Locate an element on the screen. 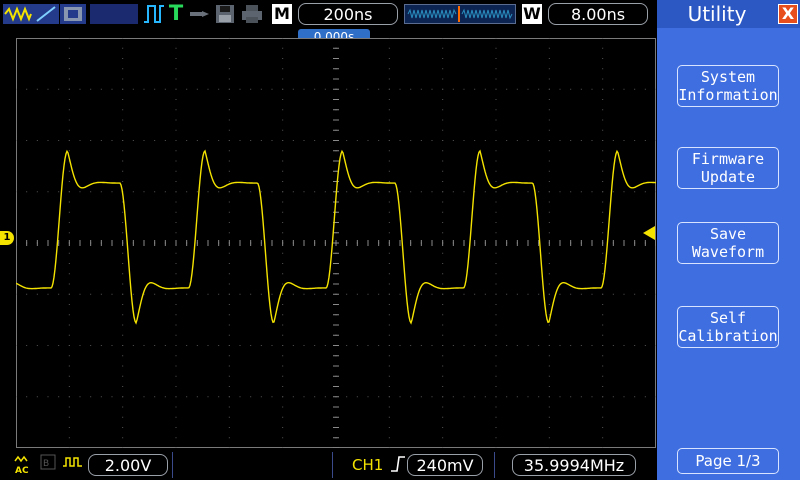 The width and height of the screenshot is (800, 480). status-bar: T M 200ns W 8.00ns is located at coordinates (328, 14).